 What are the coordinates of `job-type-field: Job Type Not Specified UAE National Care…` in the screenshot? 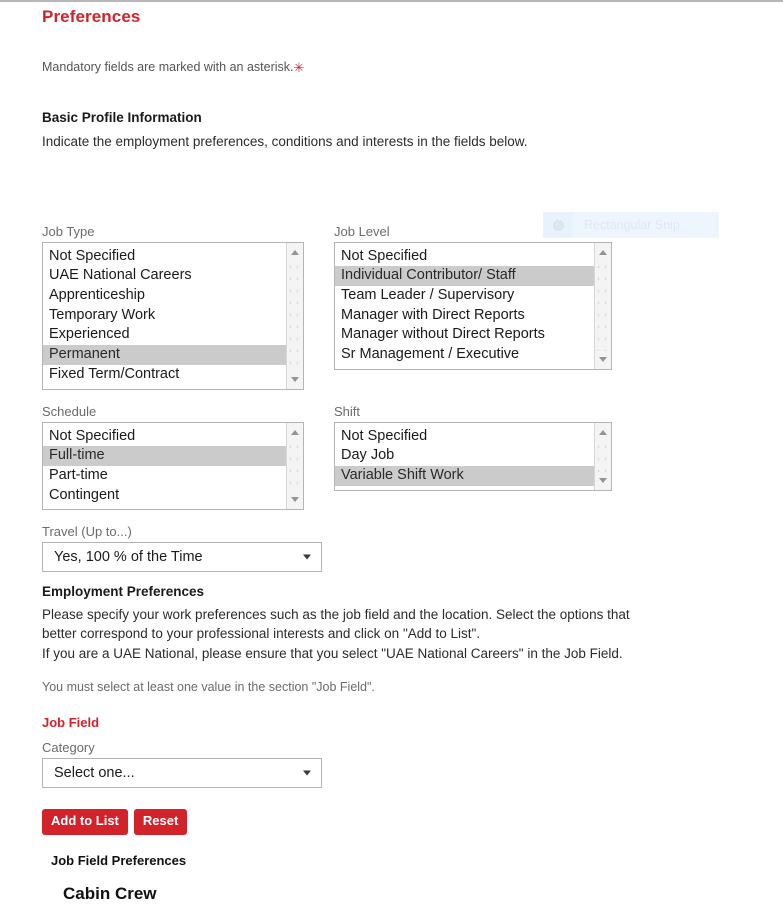 It's located at (173, 307).